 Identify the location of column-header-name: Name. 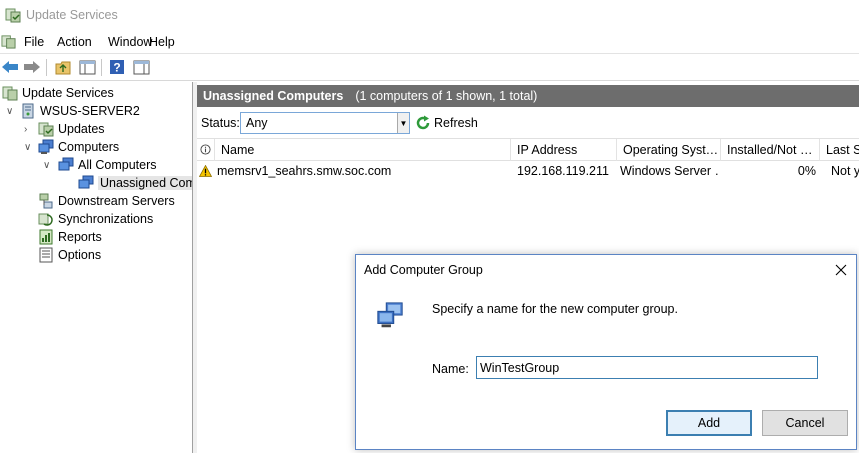
(363, 150).